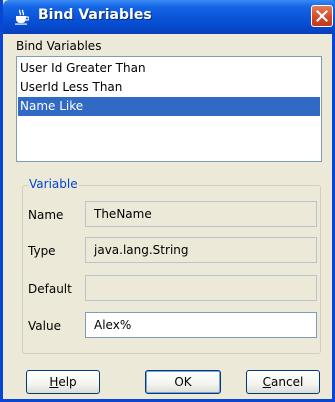 Image resolution: width=335 pixels, height=402 pixels. What do you see at coordinates (169, 68) in the screenshot?
I see `list-item-user-id-greater-than: User Id Greater Than` at bounding box center [169, 68].